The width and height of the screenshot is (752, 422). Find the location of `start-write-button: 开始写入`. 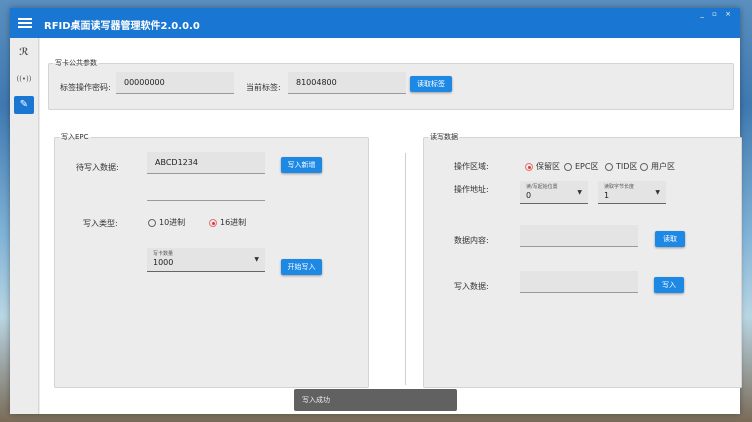

start-write-button: 开始写入 is located at coordinates (301, 267).